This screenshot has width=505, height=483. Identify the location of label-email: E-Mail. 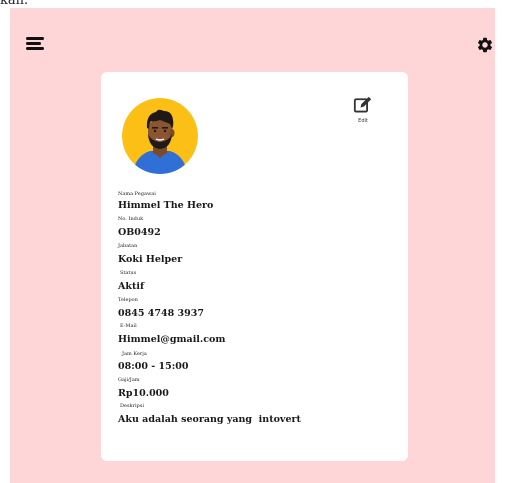
(128, 326).